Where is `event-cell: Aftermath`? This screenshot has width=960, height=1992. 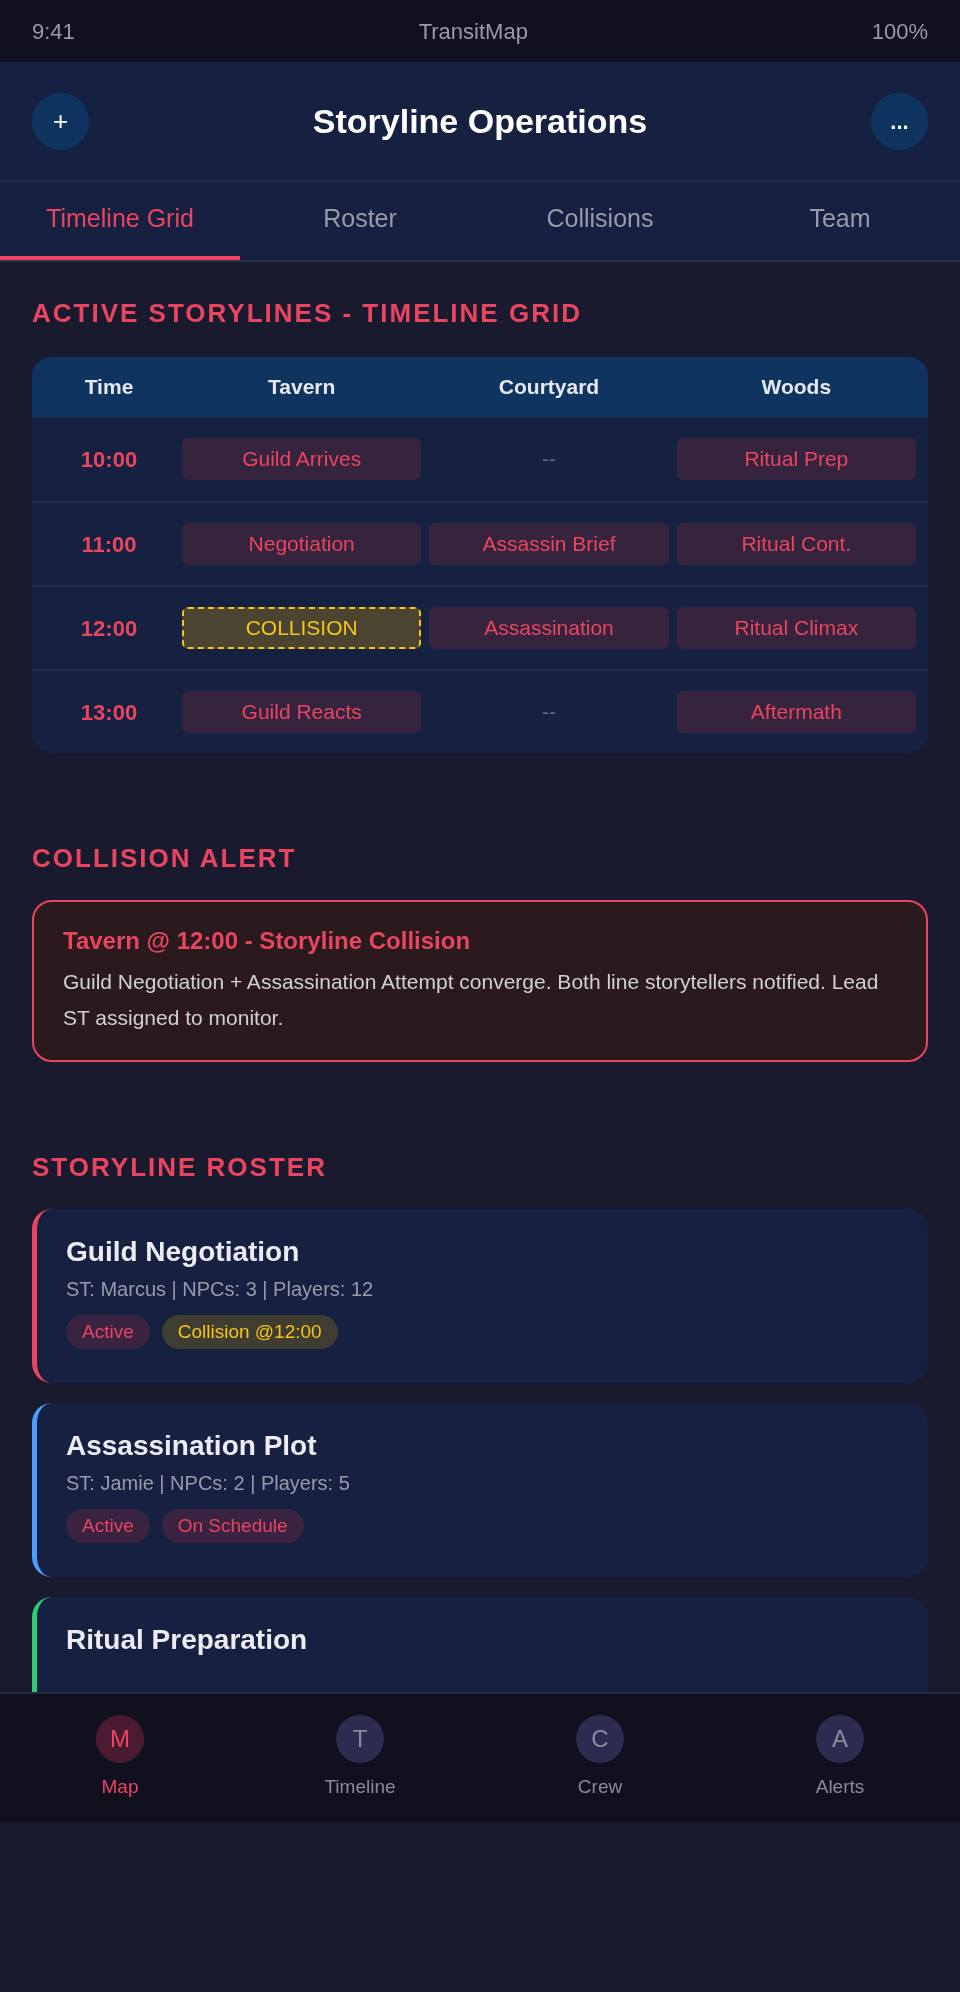
event-cell: Aftermath is located at coordinates (796, 712).